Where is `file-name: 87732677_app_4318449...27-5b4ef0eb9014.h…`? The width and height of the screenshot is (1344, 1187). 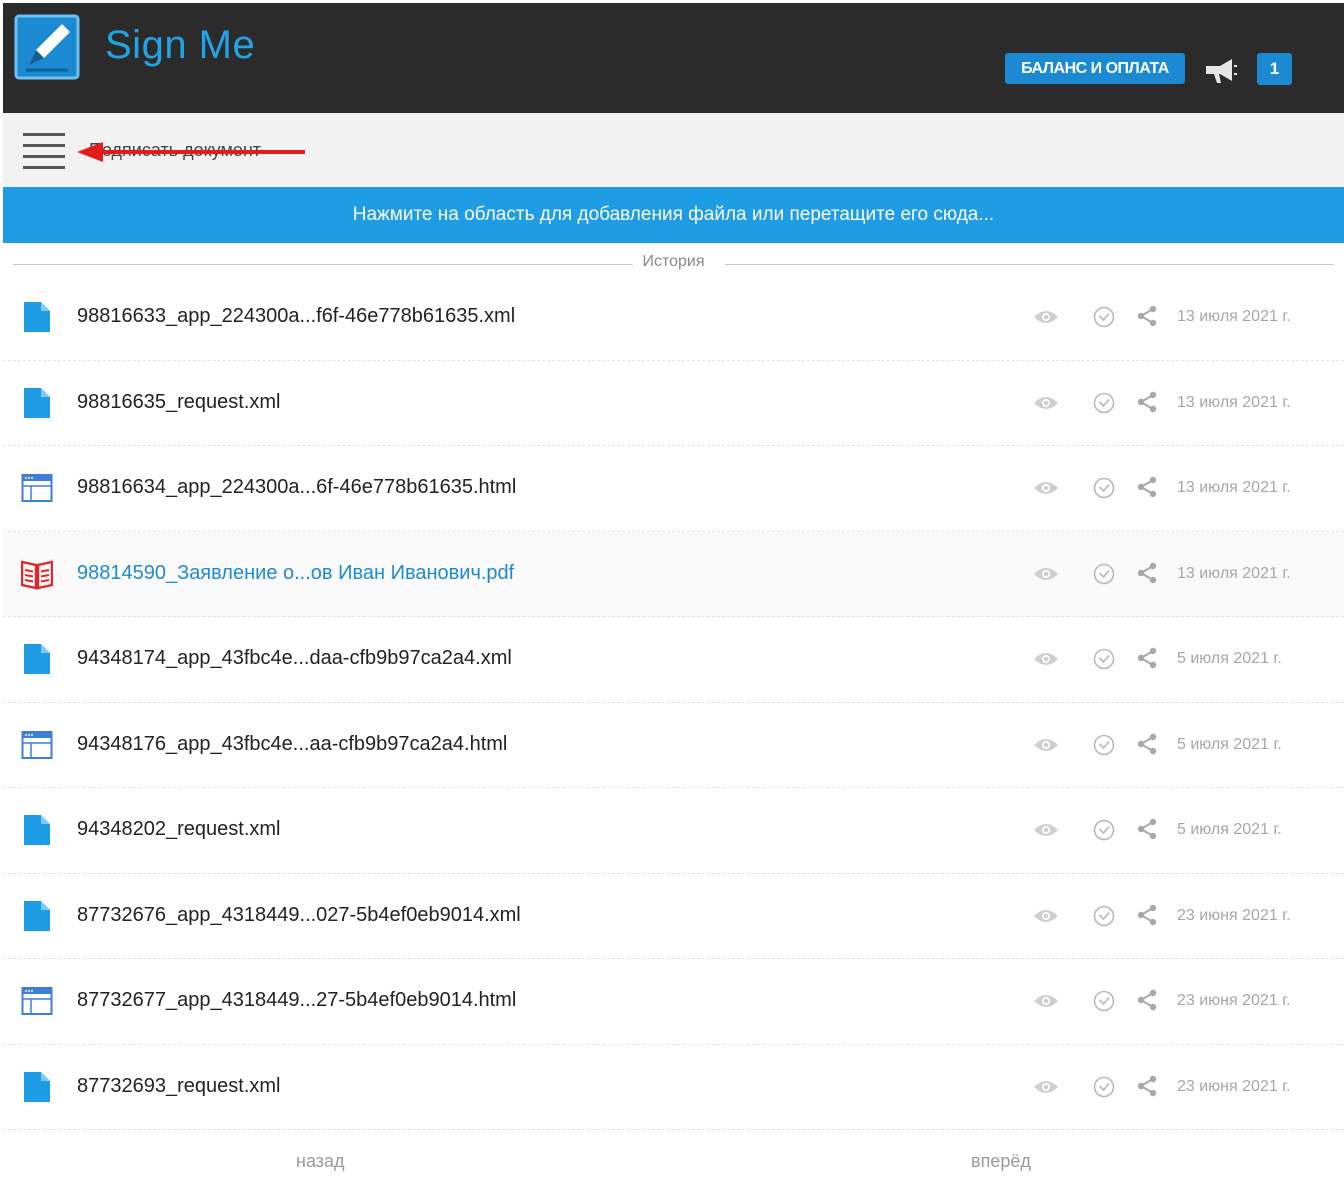 file-name: 87732677_app_4318449...27-5b4ef0eb9014.h… is located at coordinates (296, 1000).